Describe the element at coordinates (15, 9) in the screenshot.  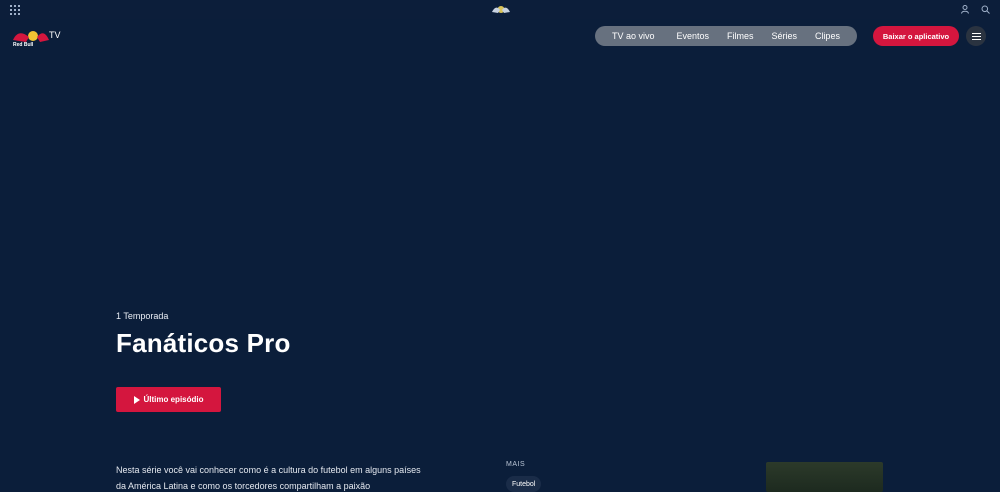
I see `apps-grid-icon` at that location.